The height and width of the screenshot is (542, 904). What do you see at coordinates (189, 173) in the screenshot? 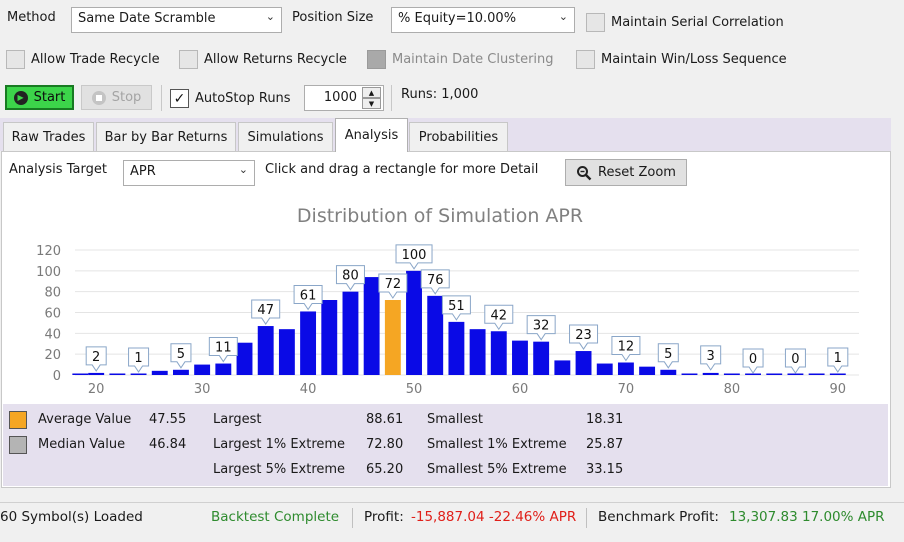
I see `analysis-target-select: APR ⌄` at bounding box center [189, 173].